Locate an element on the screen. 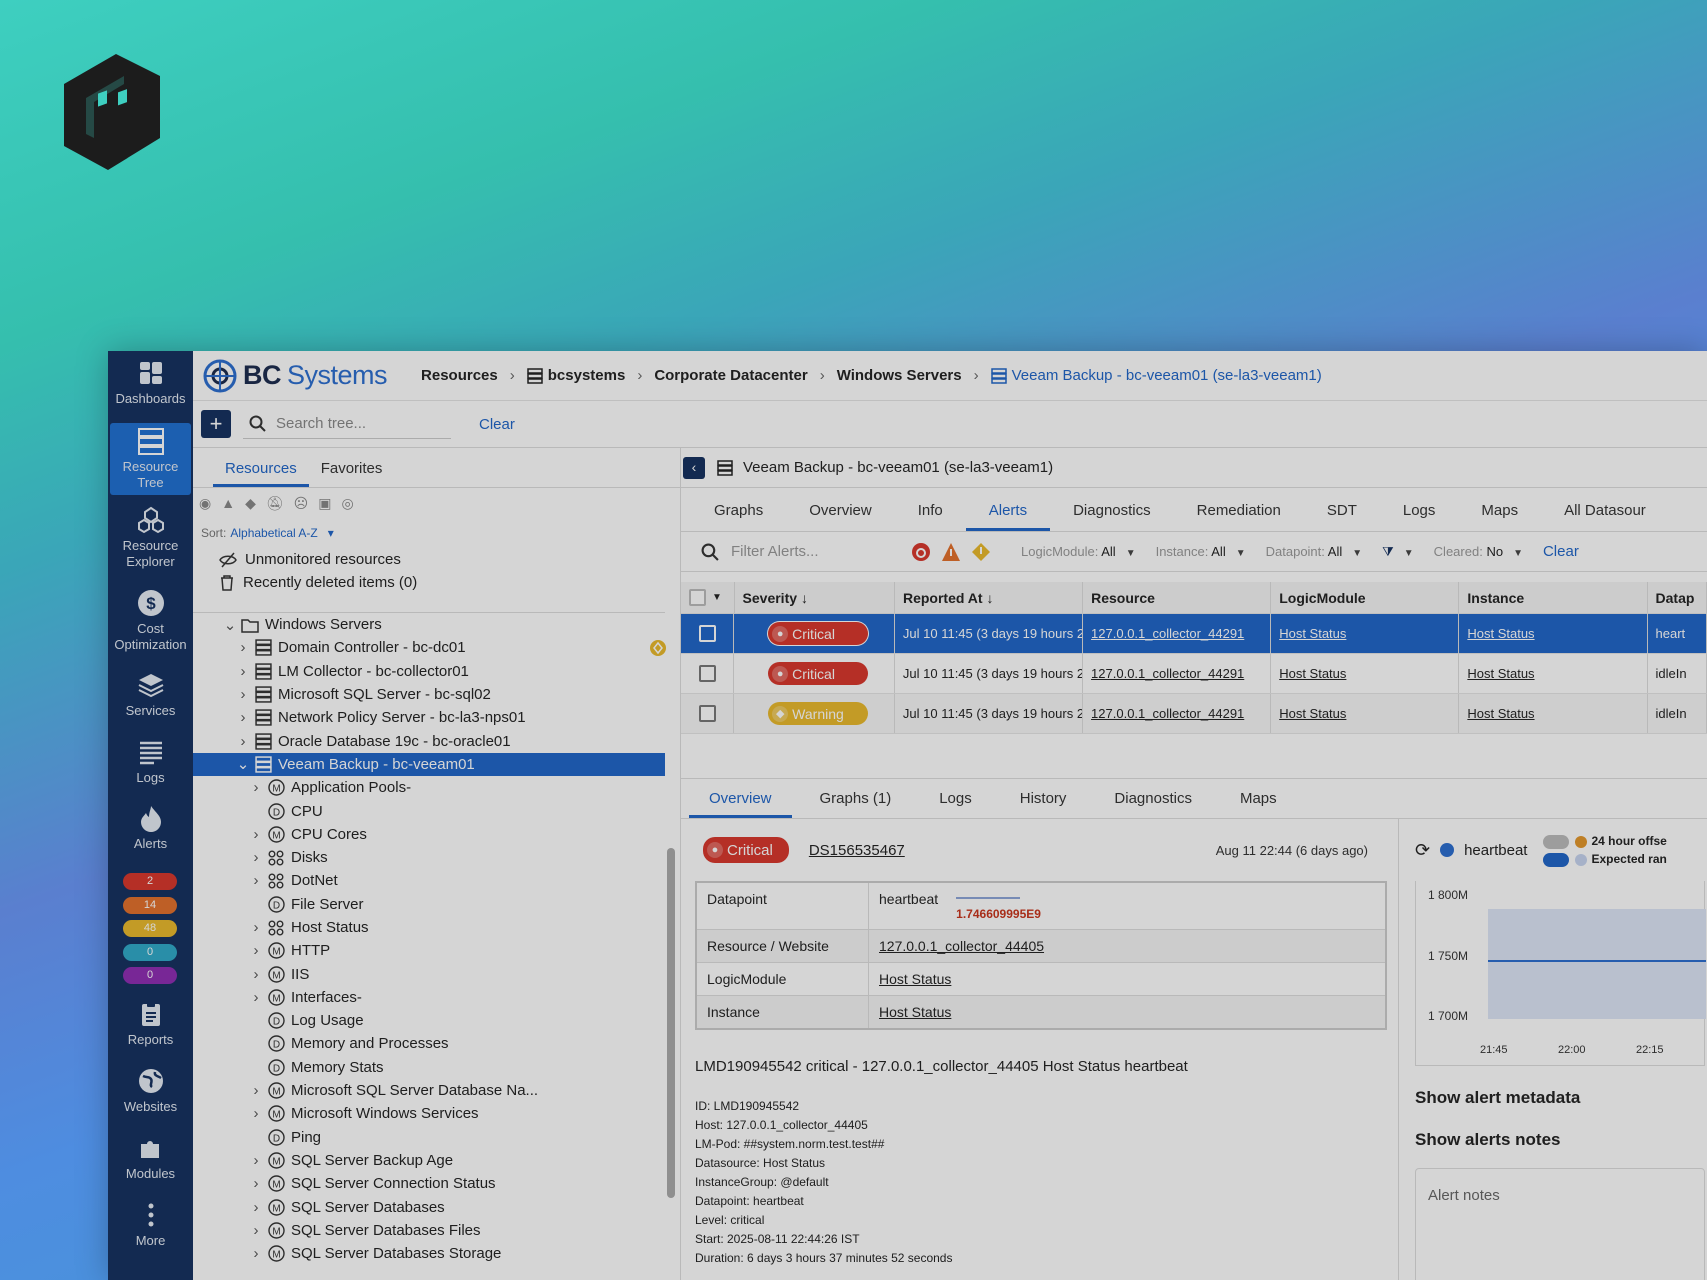 The height and width of the screenshot is (1280, 1707). error-filter-icon: ◆ is located at coordinates (250, 503).